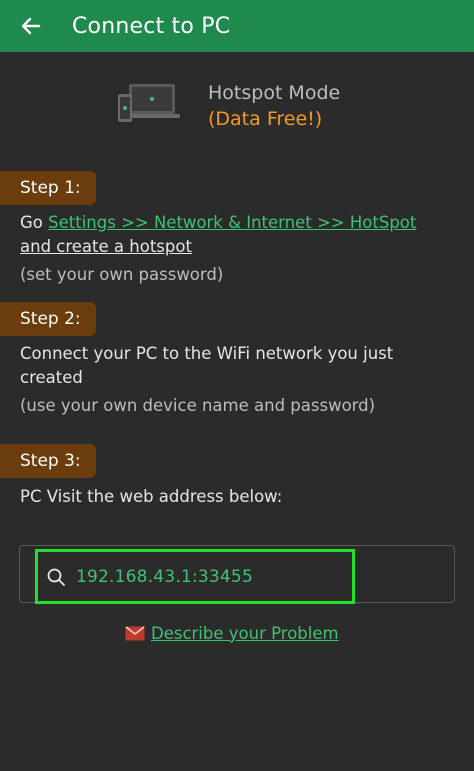 The height and width of the screenshot is (771, 474). I want to click on step-2-note: (use your own device name and password), so click(198, 405).